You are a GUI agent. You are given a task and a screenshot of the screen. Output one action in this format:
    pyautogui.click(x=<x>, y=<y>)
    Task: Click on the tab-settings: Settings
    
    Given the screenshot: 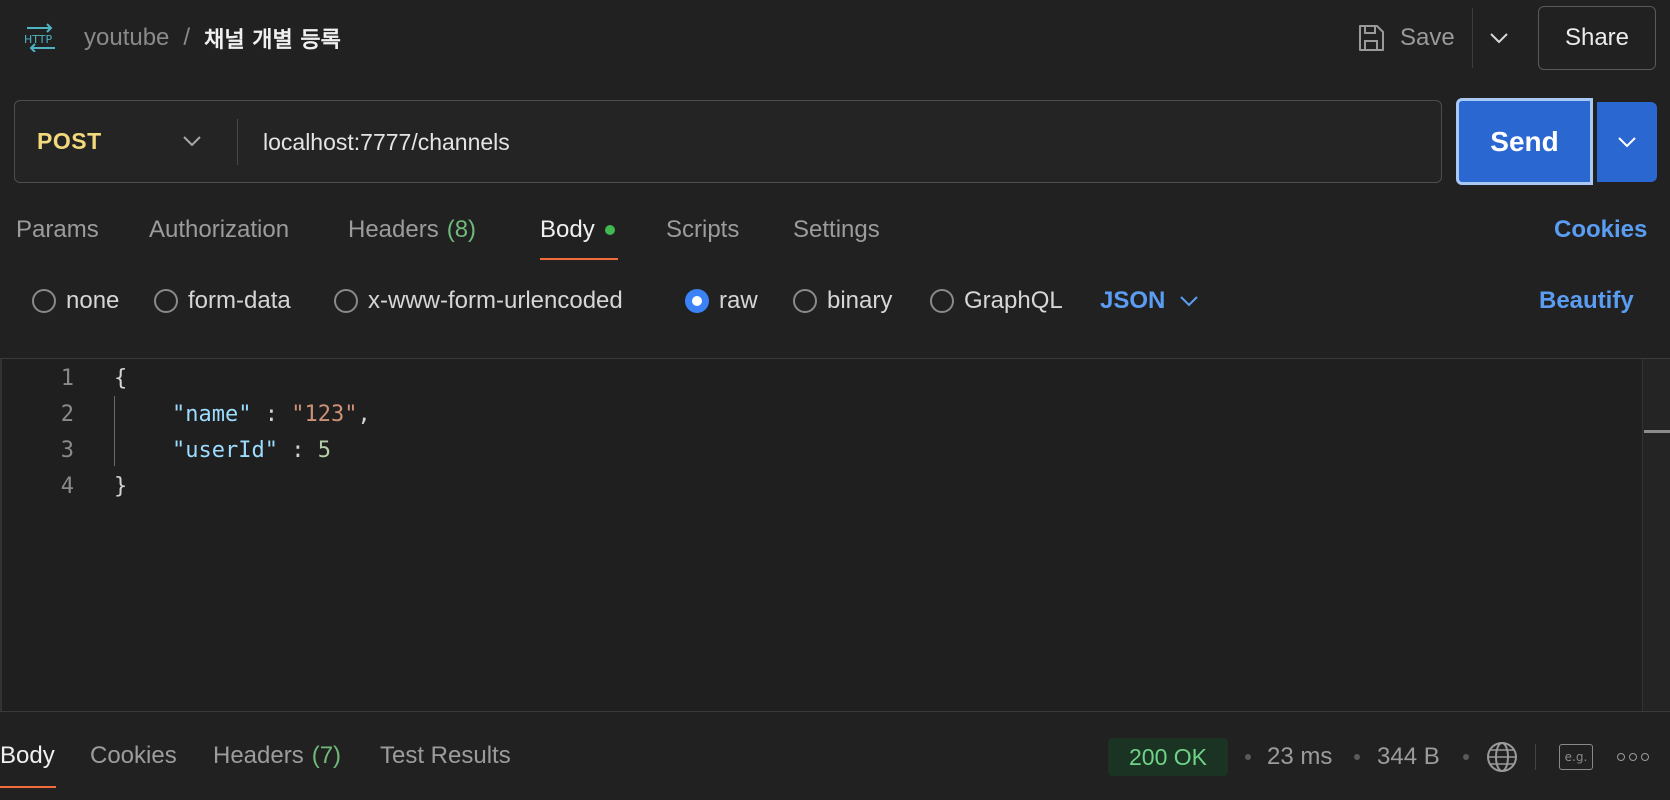 What is the action you would take?
    pyautogui.click(x=836, y=230)
    